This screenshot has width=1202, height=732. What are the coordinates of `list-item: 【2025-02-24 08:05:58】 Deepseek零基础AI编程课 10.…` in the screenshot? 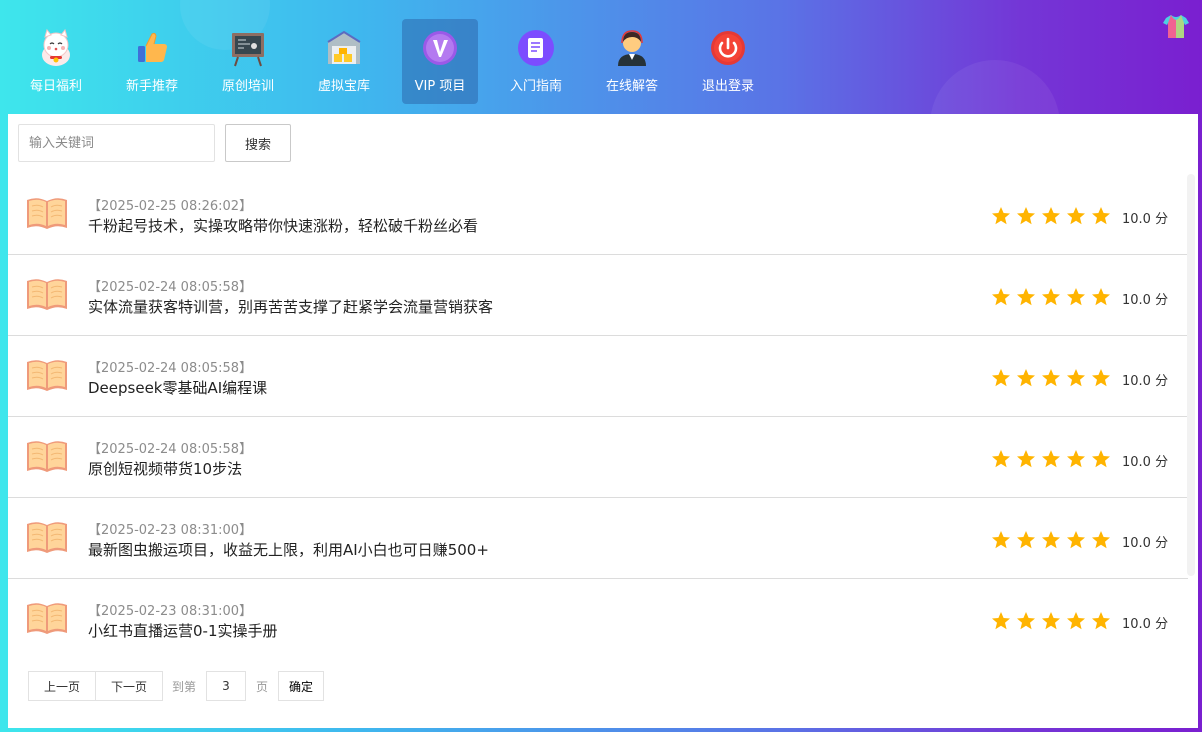 It's located at (598, 376).